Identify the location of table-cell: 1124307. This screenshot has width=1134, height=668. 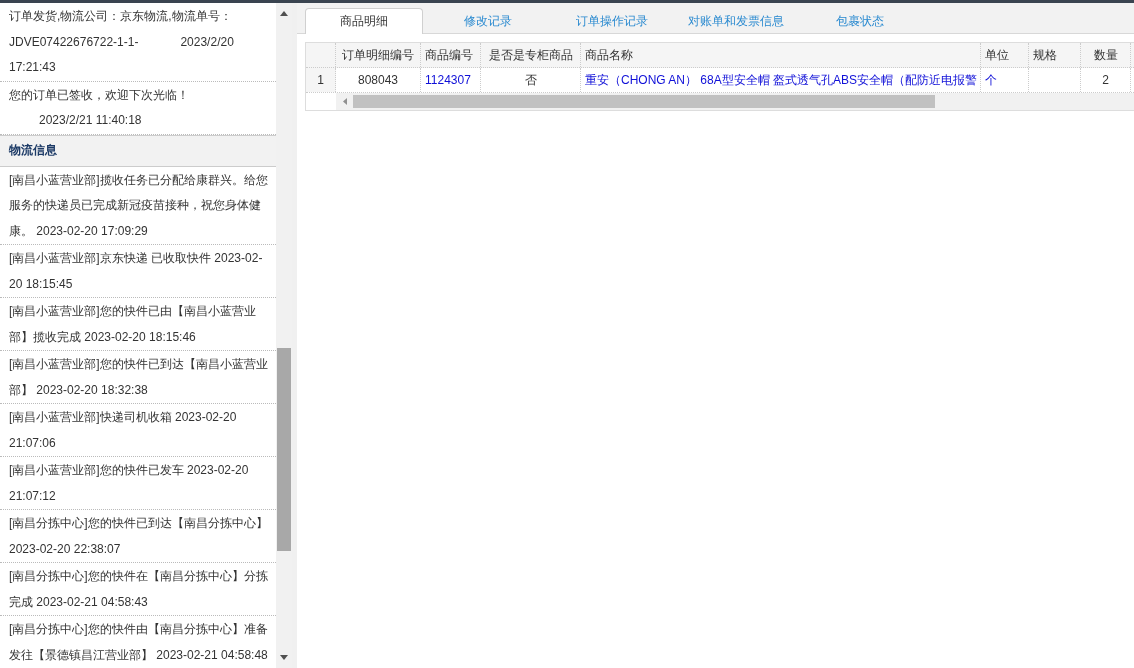
(451, 80).